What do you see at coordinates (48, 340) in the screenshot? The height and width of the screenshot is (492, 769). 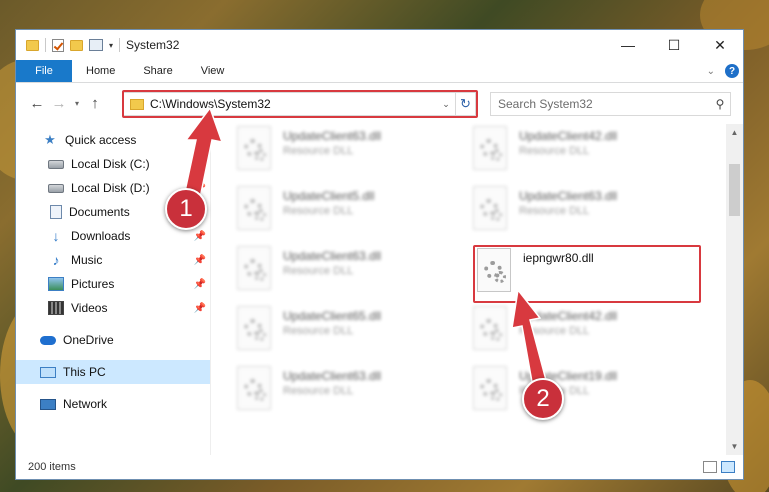 I see `cloud-icon` at bounding box center [48, 340].